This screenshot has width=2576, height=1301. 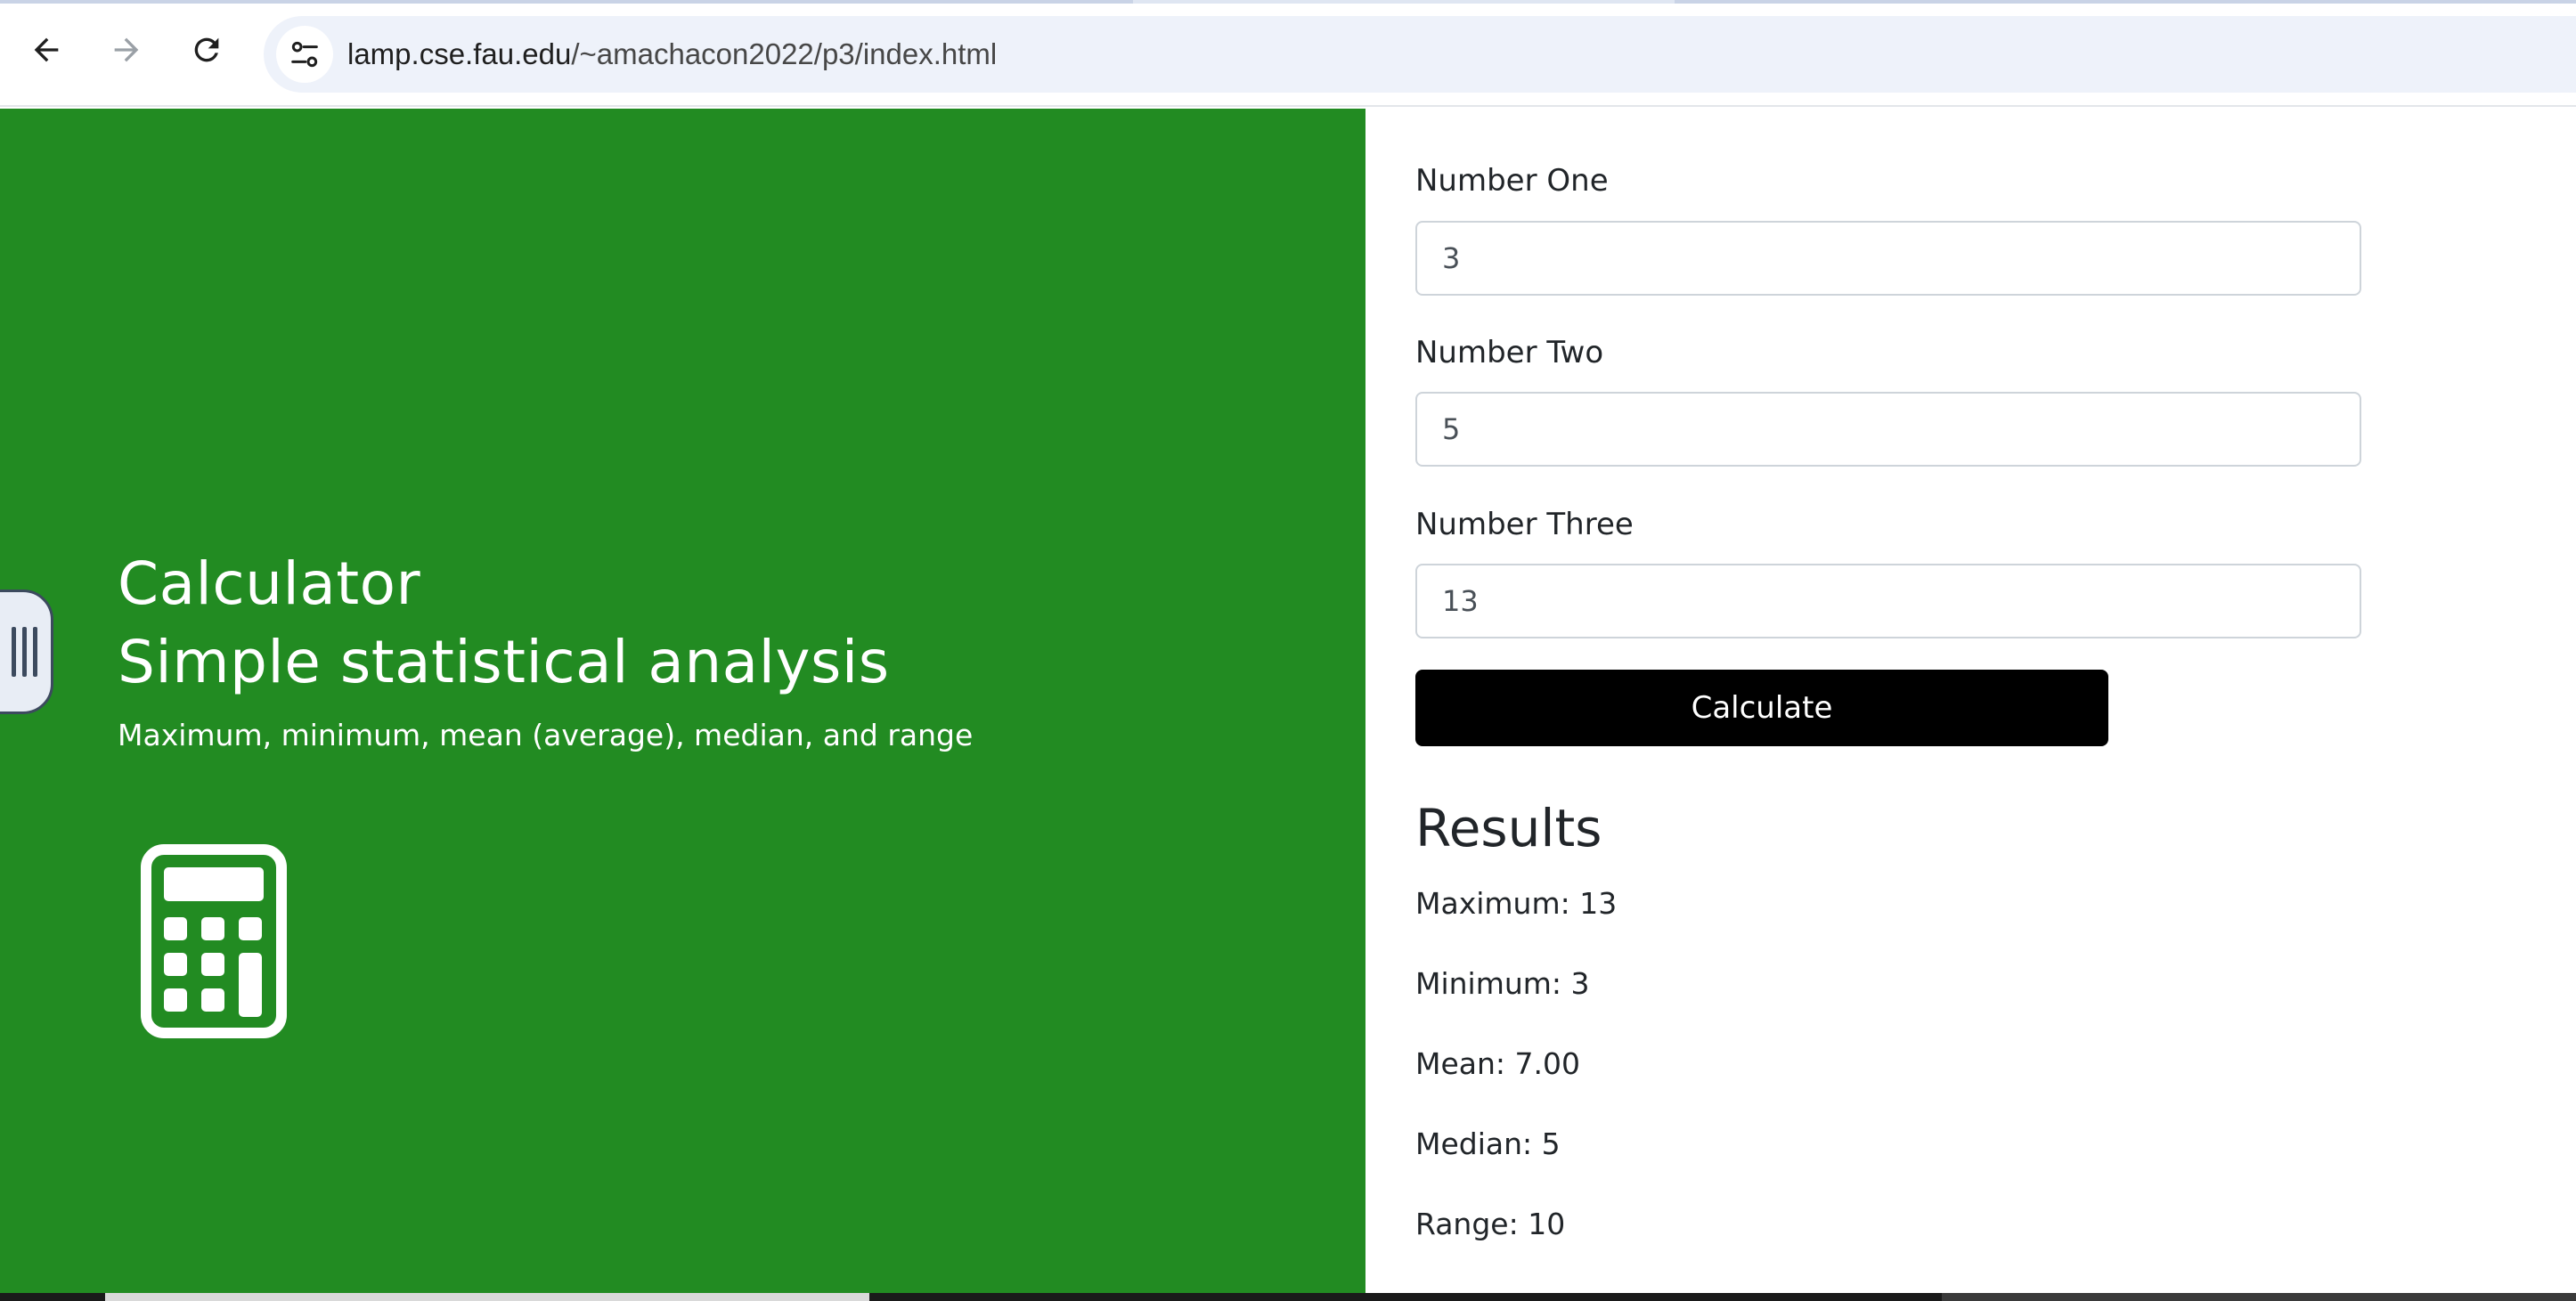 I want to click on taskbar-active-window, so click(x=487, y=1297).